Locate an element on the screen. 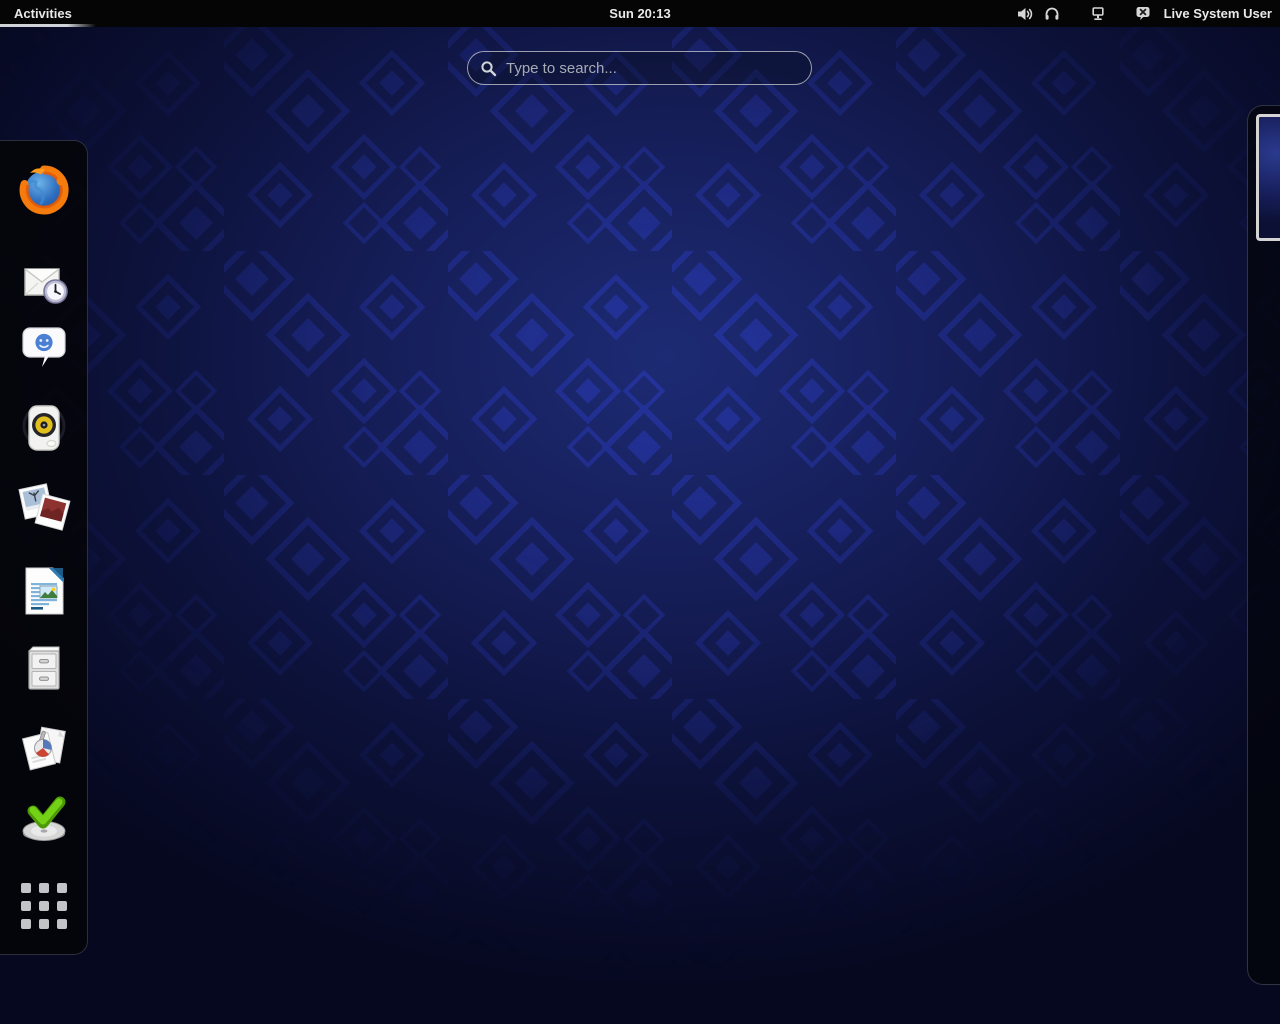 This screenshot has width=1280, height=1024. empathy-chat-icon is located at coordinates (44, 347).